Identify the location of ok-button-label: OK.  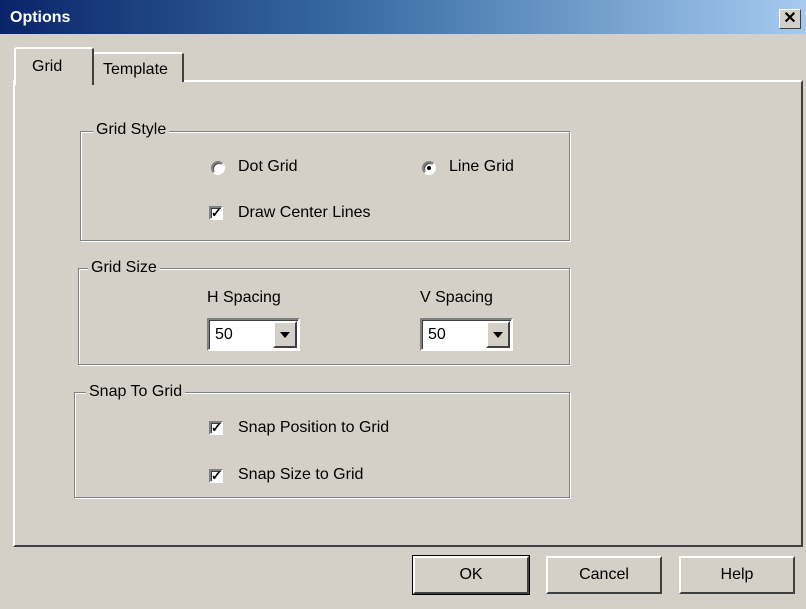
(471, 574).